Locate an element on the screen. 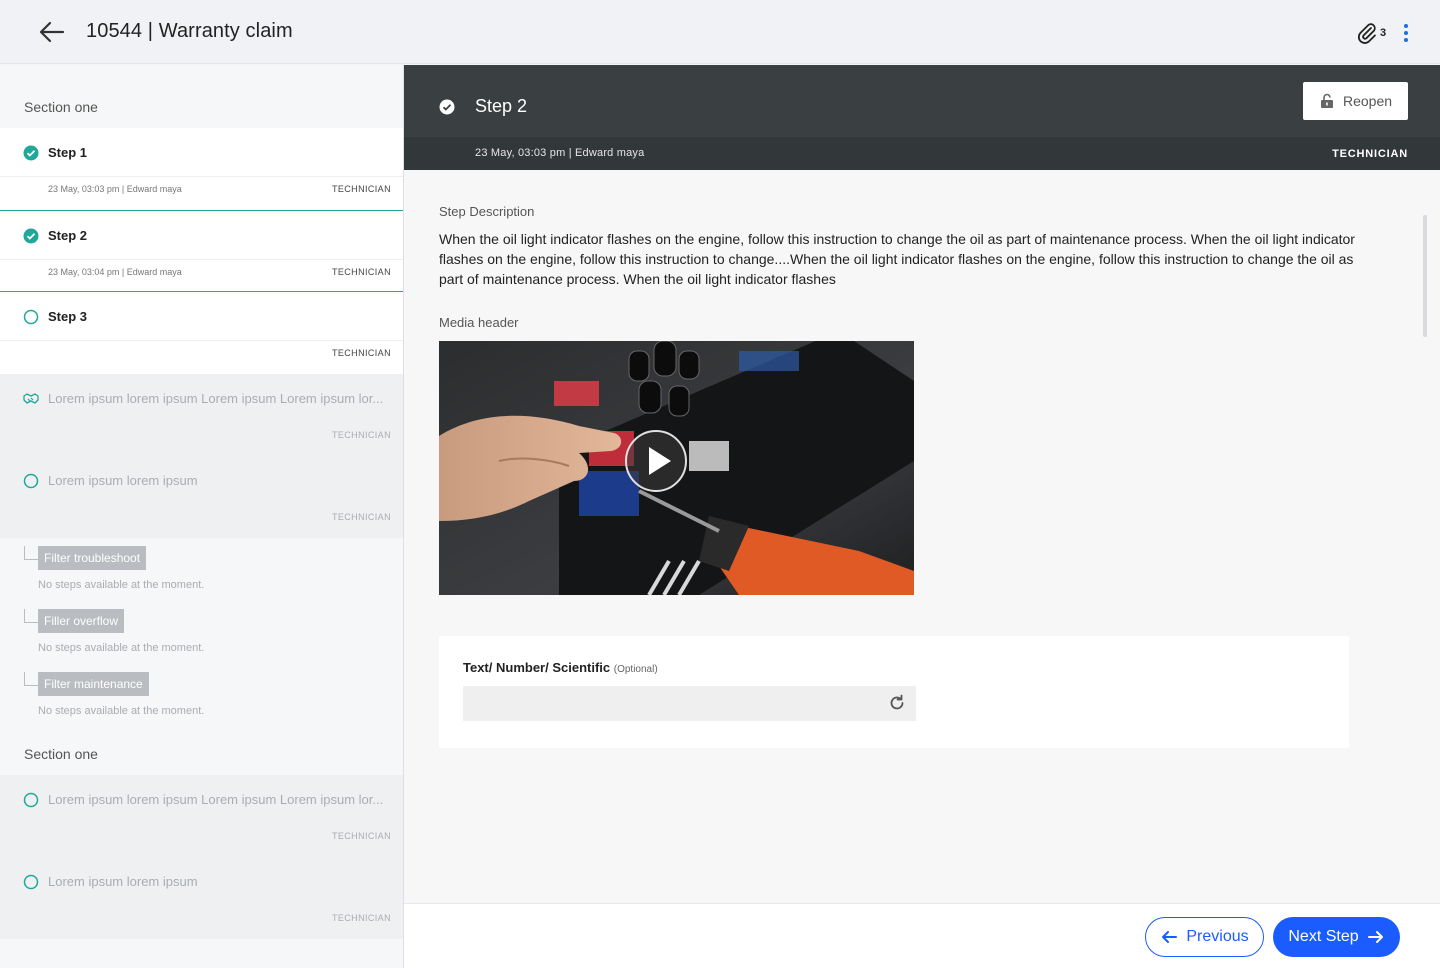  footer-bar: Previous Next Step is located at coordinates (922, 935).